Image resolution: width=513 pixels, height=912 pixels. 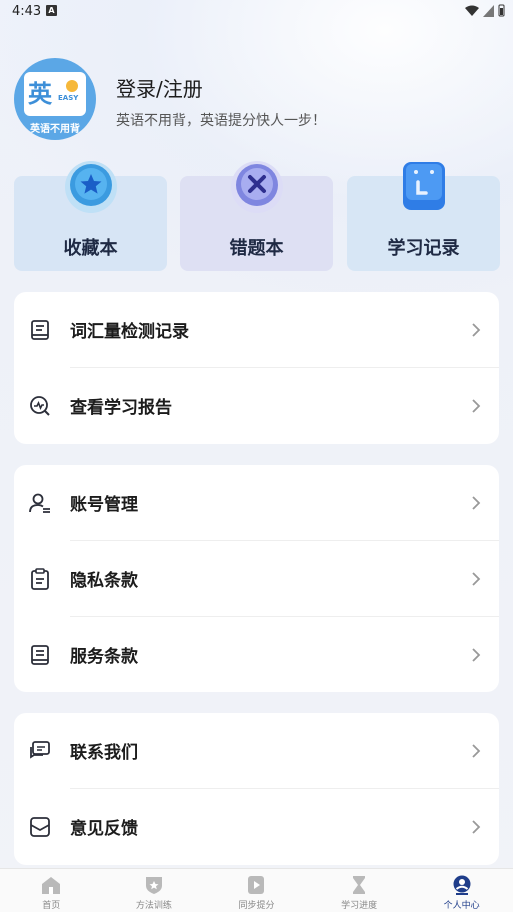 What do you see at coordinates (256, 751) in the screenshot?
I see `contact-us-item: 联系我们` at bounding box center [256, 751].